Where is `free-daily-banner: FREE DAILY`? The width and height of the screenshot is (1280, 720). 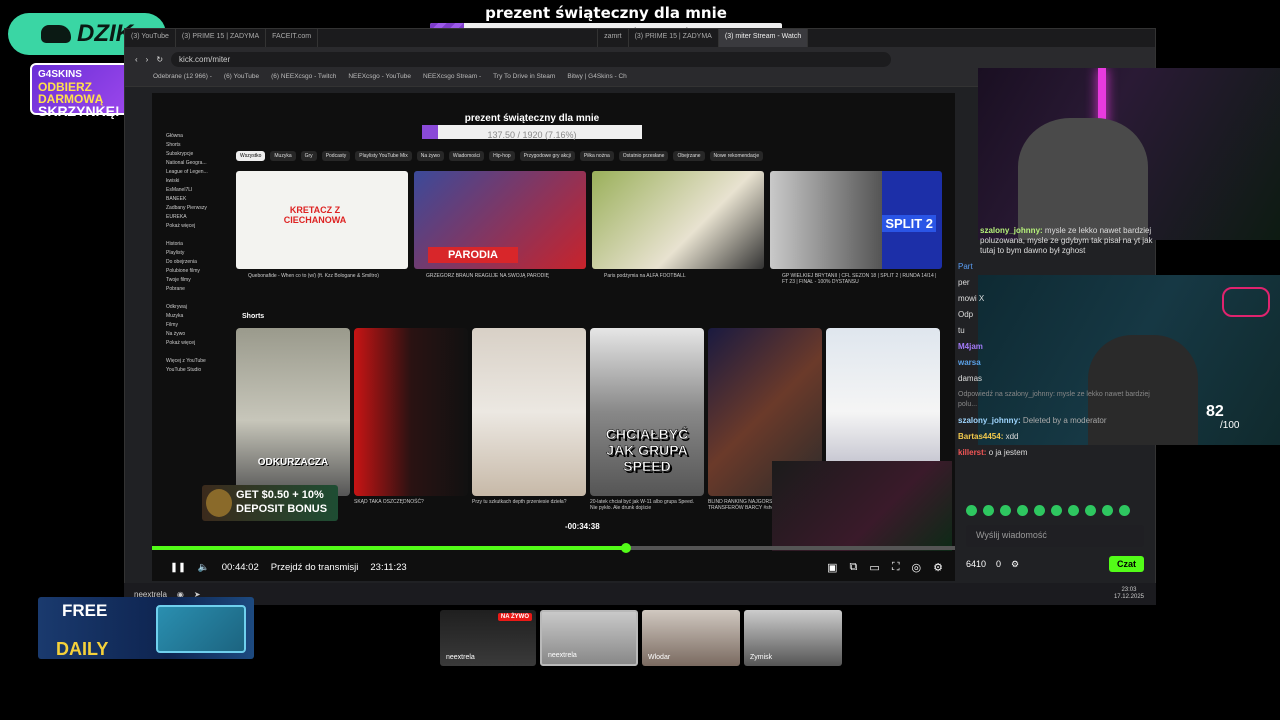
free-daily-banner: FREE DAILY is located at coordinates (146, 628).